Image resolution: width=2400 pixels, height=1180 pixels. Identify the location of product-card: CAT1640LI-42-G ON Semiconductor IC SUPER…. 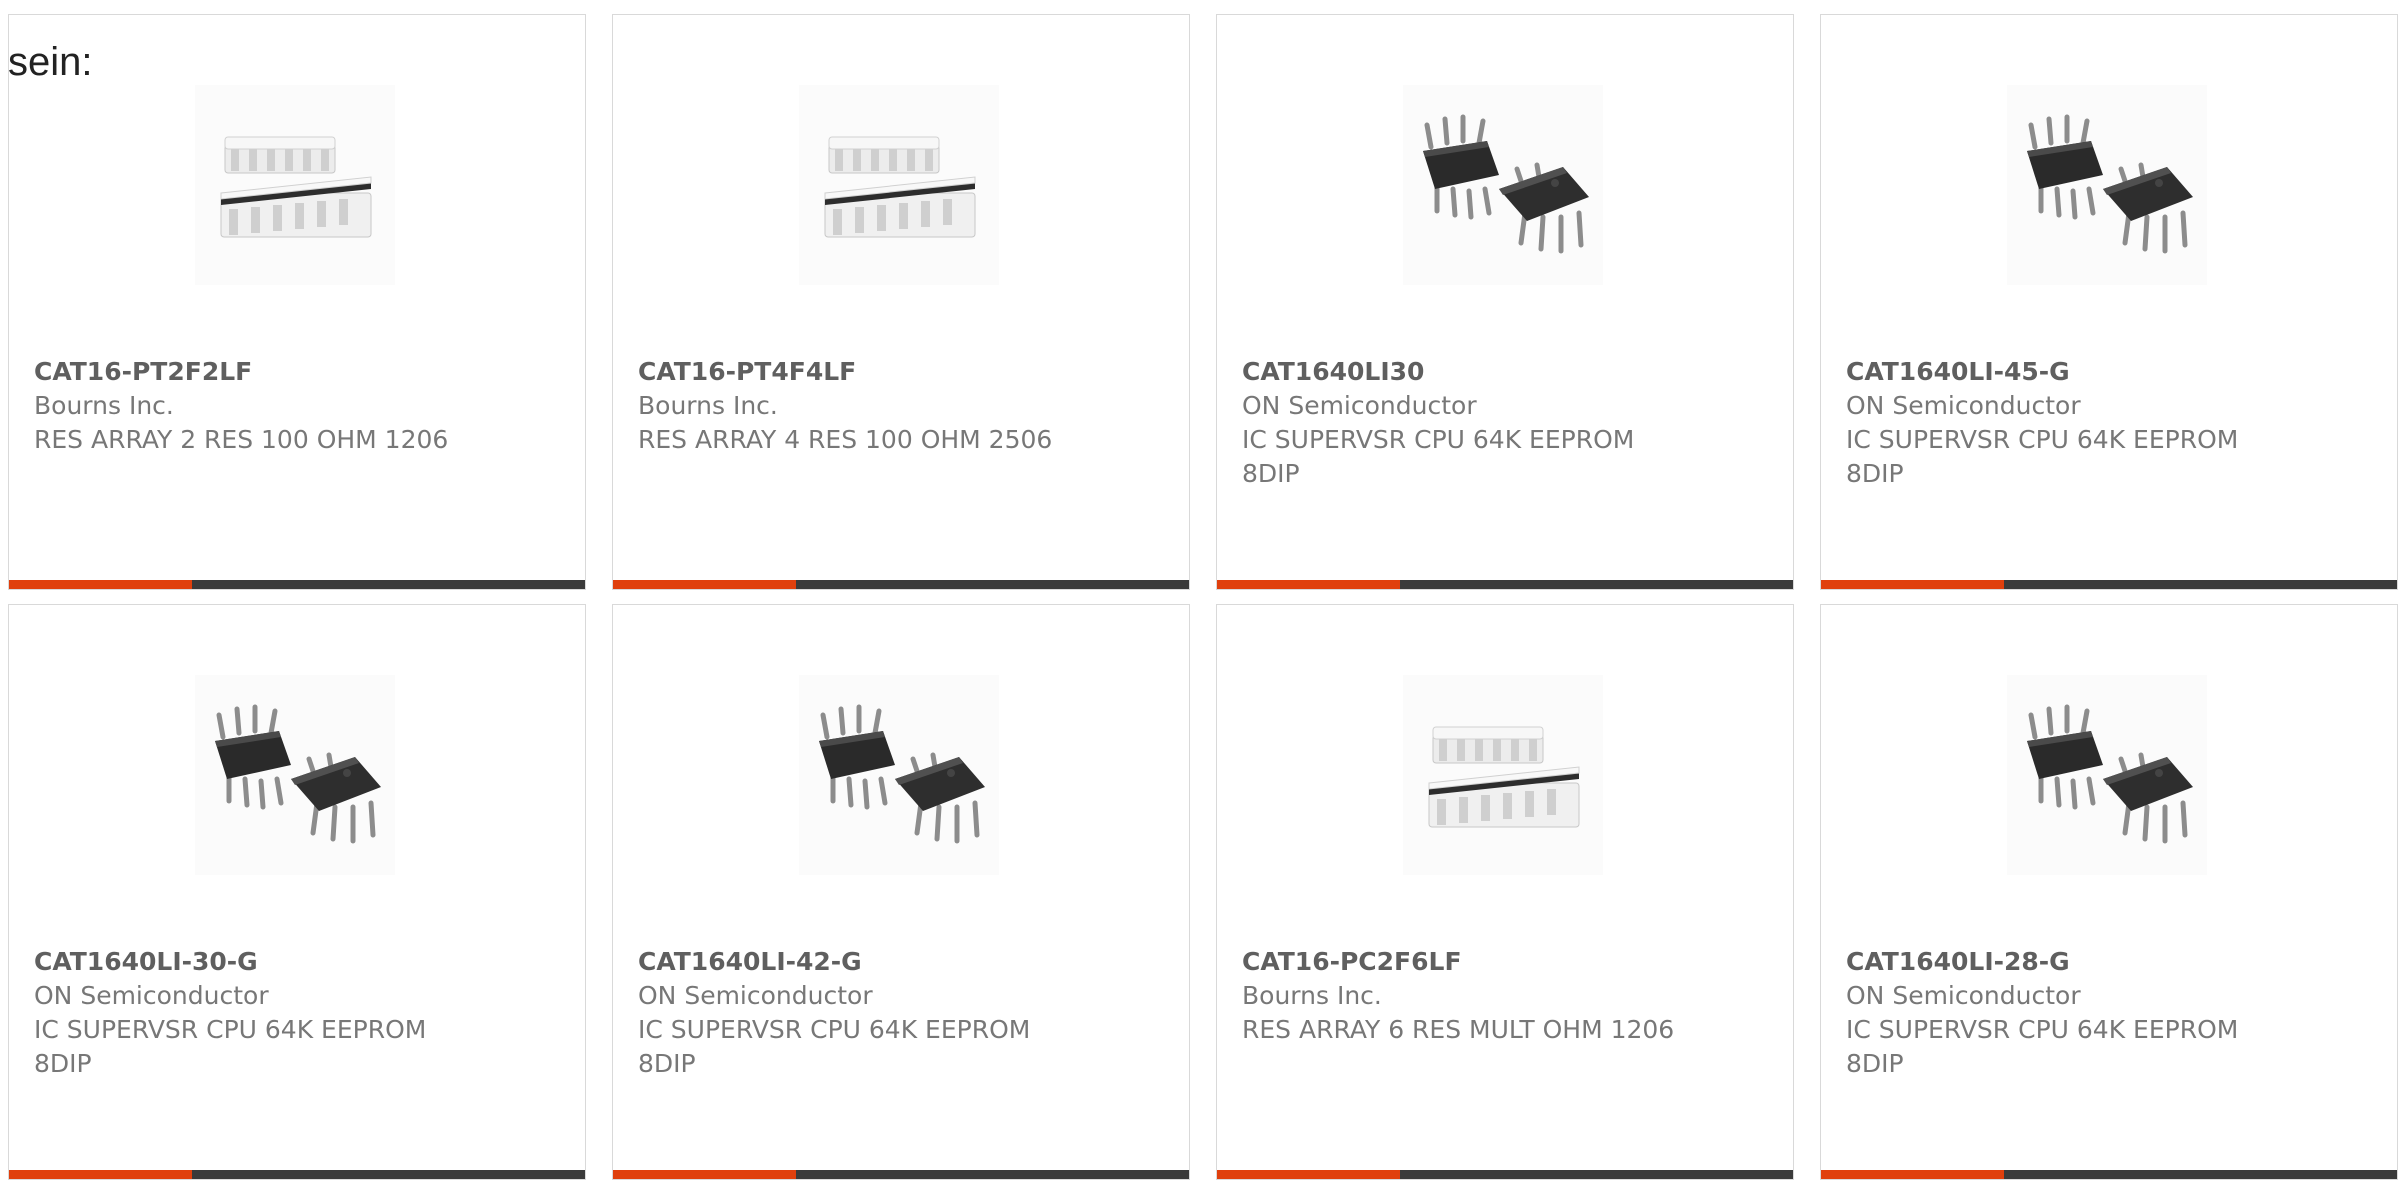
(901, 892).